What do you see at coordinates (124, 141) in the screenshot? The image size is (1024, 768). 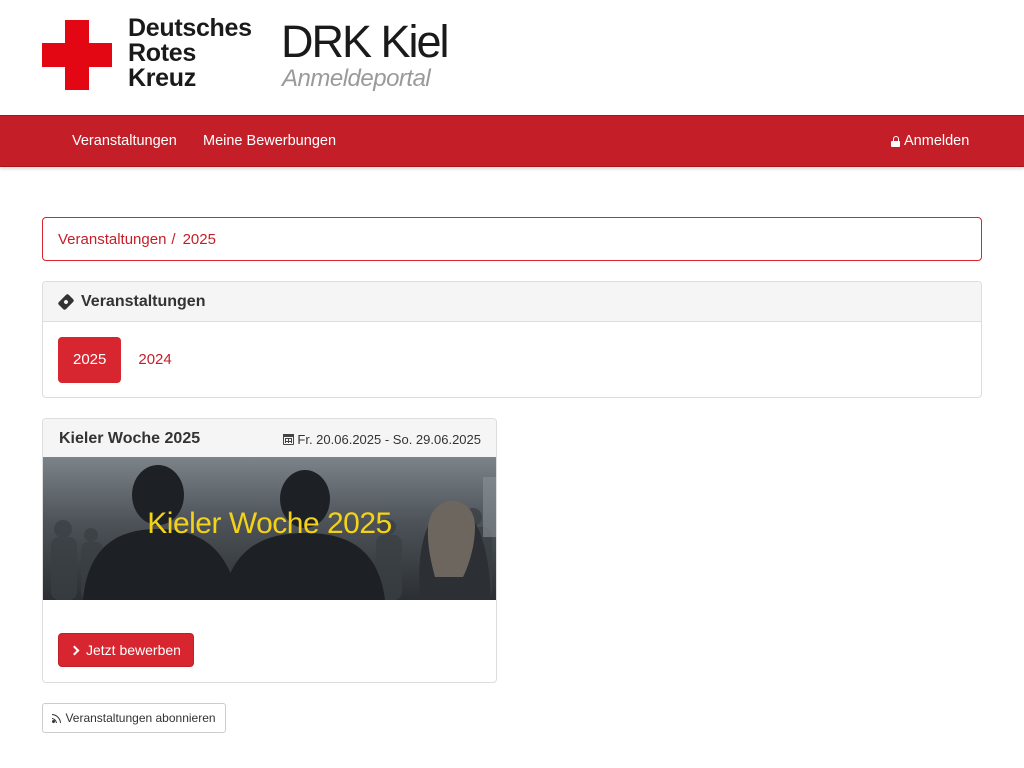 I see `nav-item-veranstaltungen: Veranstaltungen` at bounding box center [124, 141].